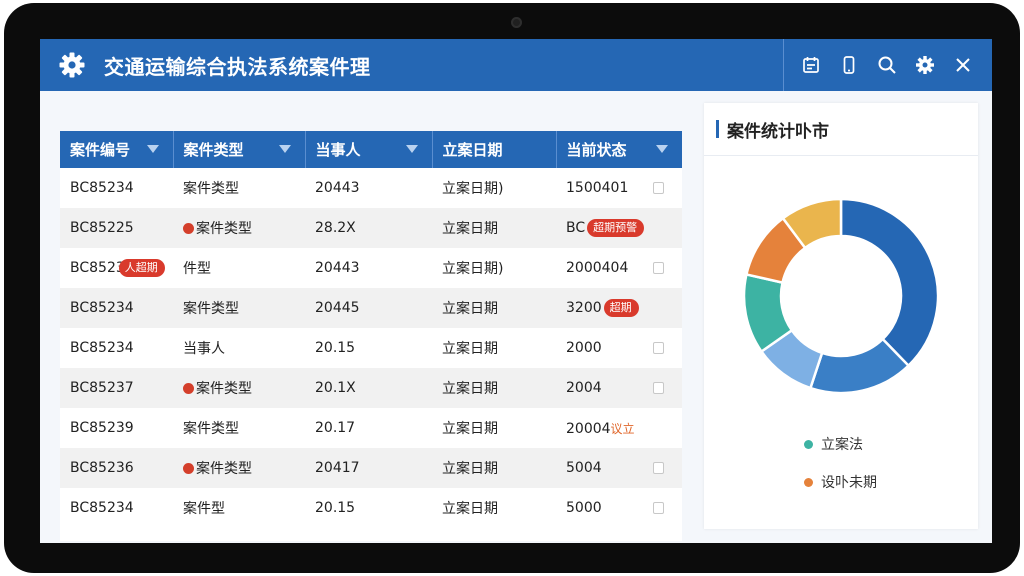  I want to click on column-header-party: 当事人, so click(369, 149).